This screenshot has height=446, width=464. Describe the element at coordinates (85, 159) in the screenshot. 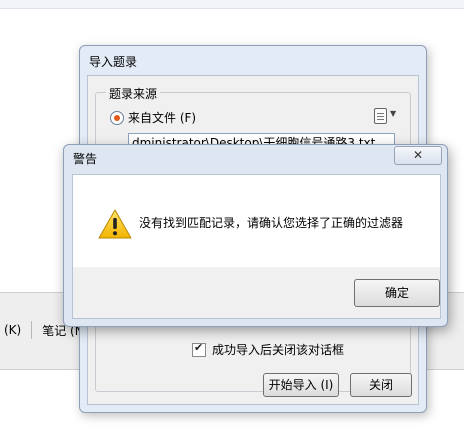

I see `warning-dialog-title: 警告` at that location.